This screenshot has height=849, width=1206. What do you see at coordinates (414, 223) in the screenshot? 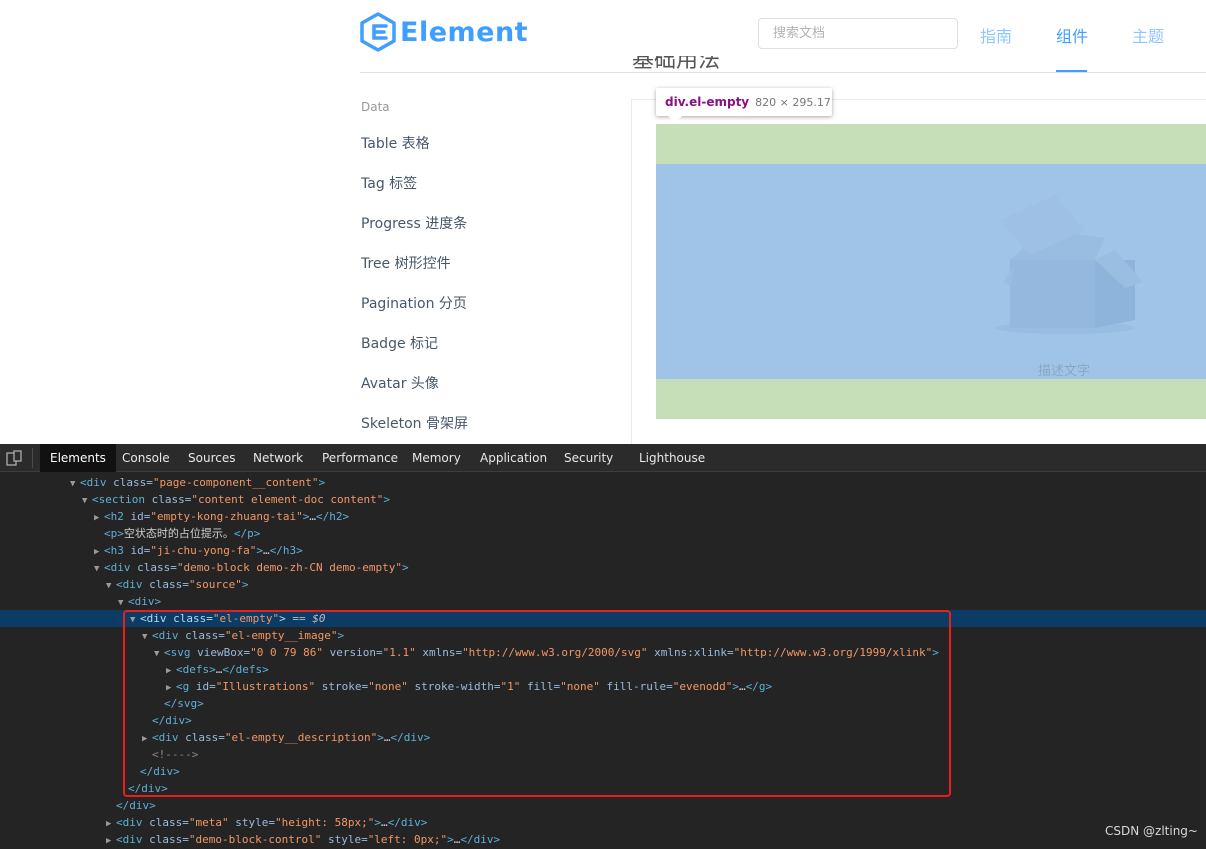
I see `sidebar-item-progress: Progress 进度条` at bounding box center [414, 223].